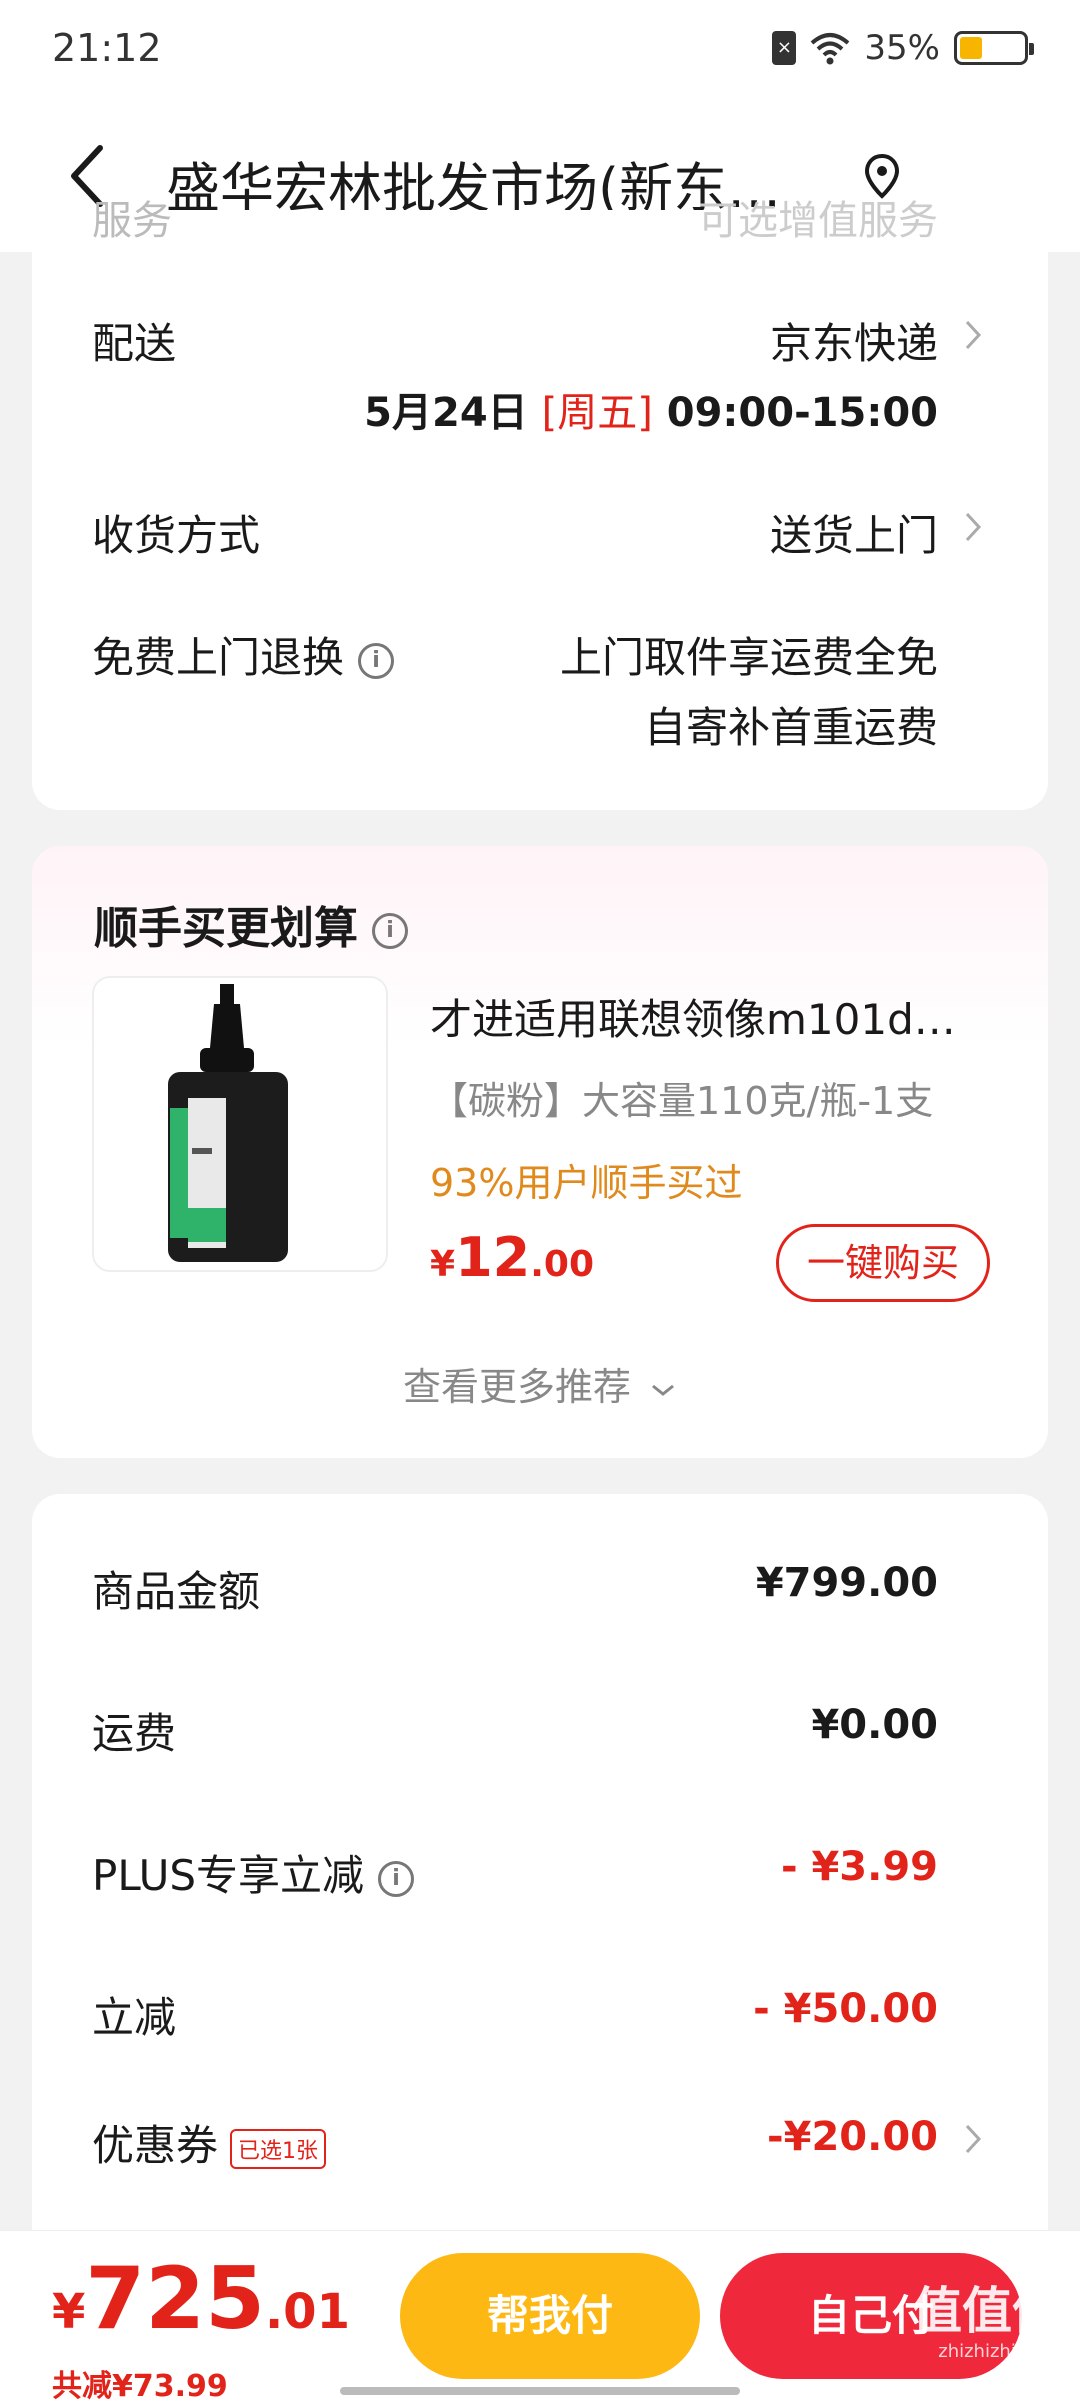 Image resolution: width=1080 pixels, height=2400 pixels. What do you see at coordinates (176, 535) in the screenshot?
I see `receive-method-label: 收货方式` at bounding box center [176, 535].